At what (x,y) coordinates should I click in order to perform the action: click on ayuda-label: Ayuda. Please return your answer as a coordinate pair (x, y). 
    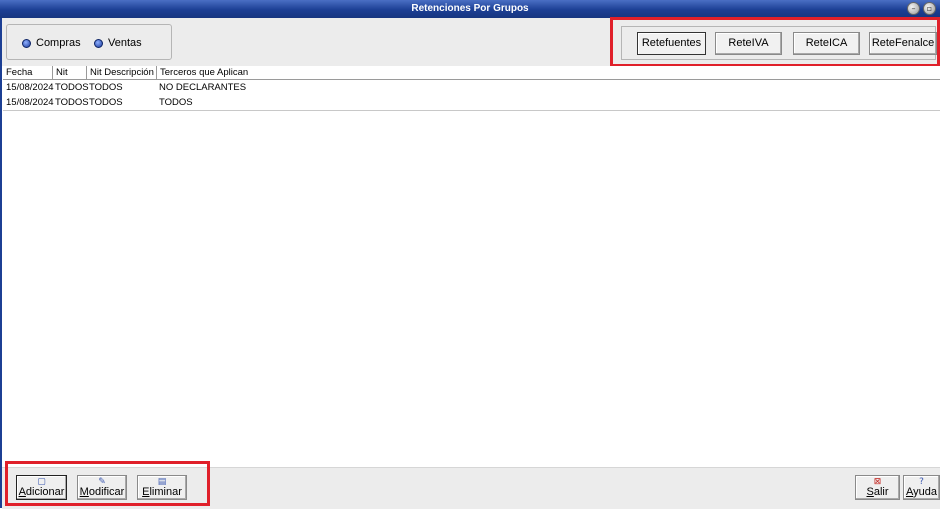
    Looking at the image, I should click on (921, 492).